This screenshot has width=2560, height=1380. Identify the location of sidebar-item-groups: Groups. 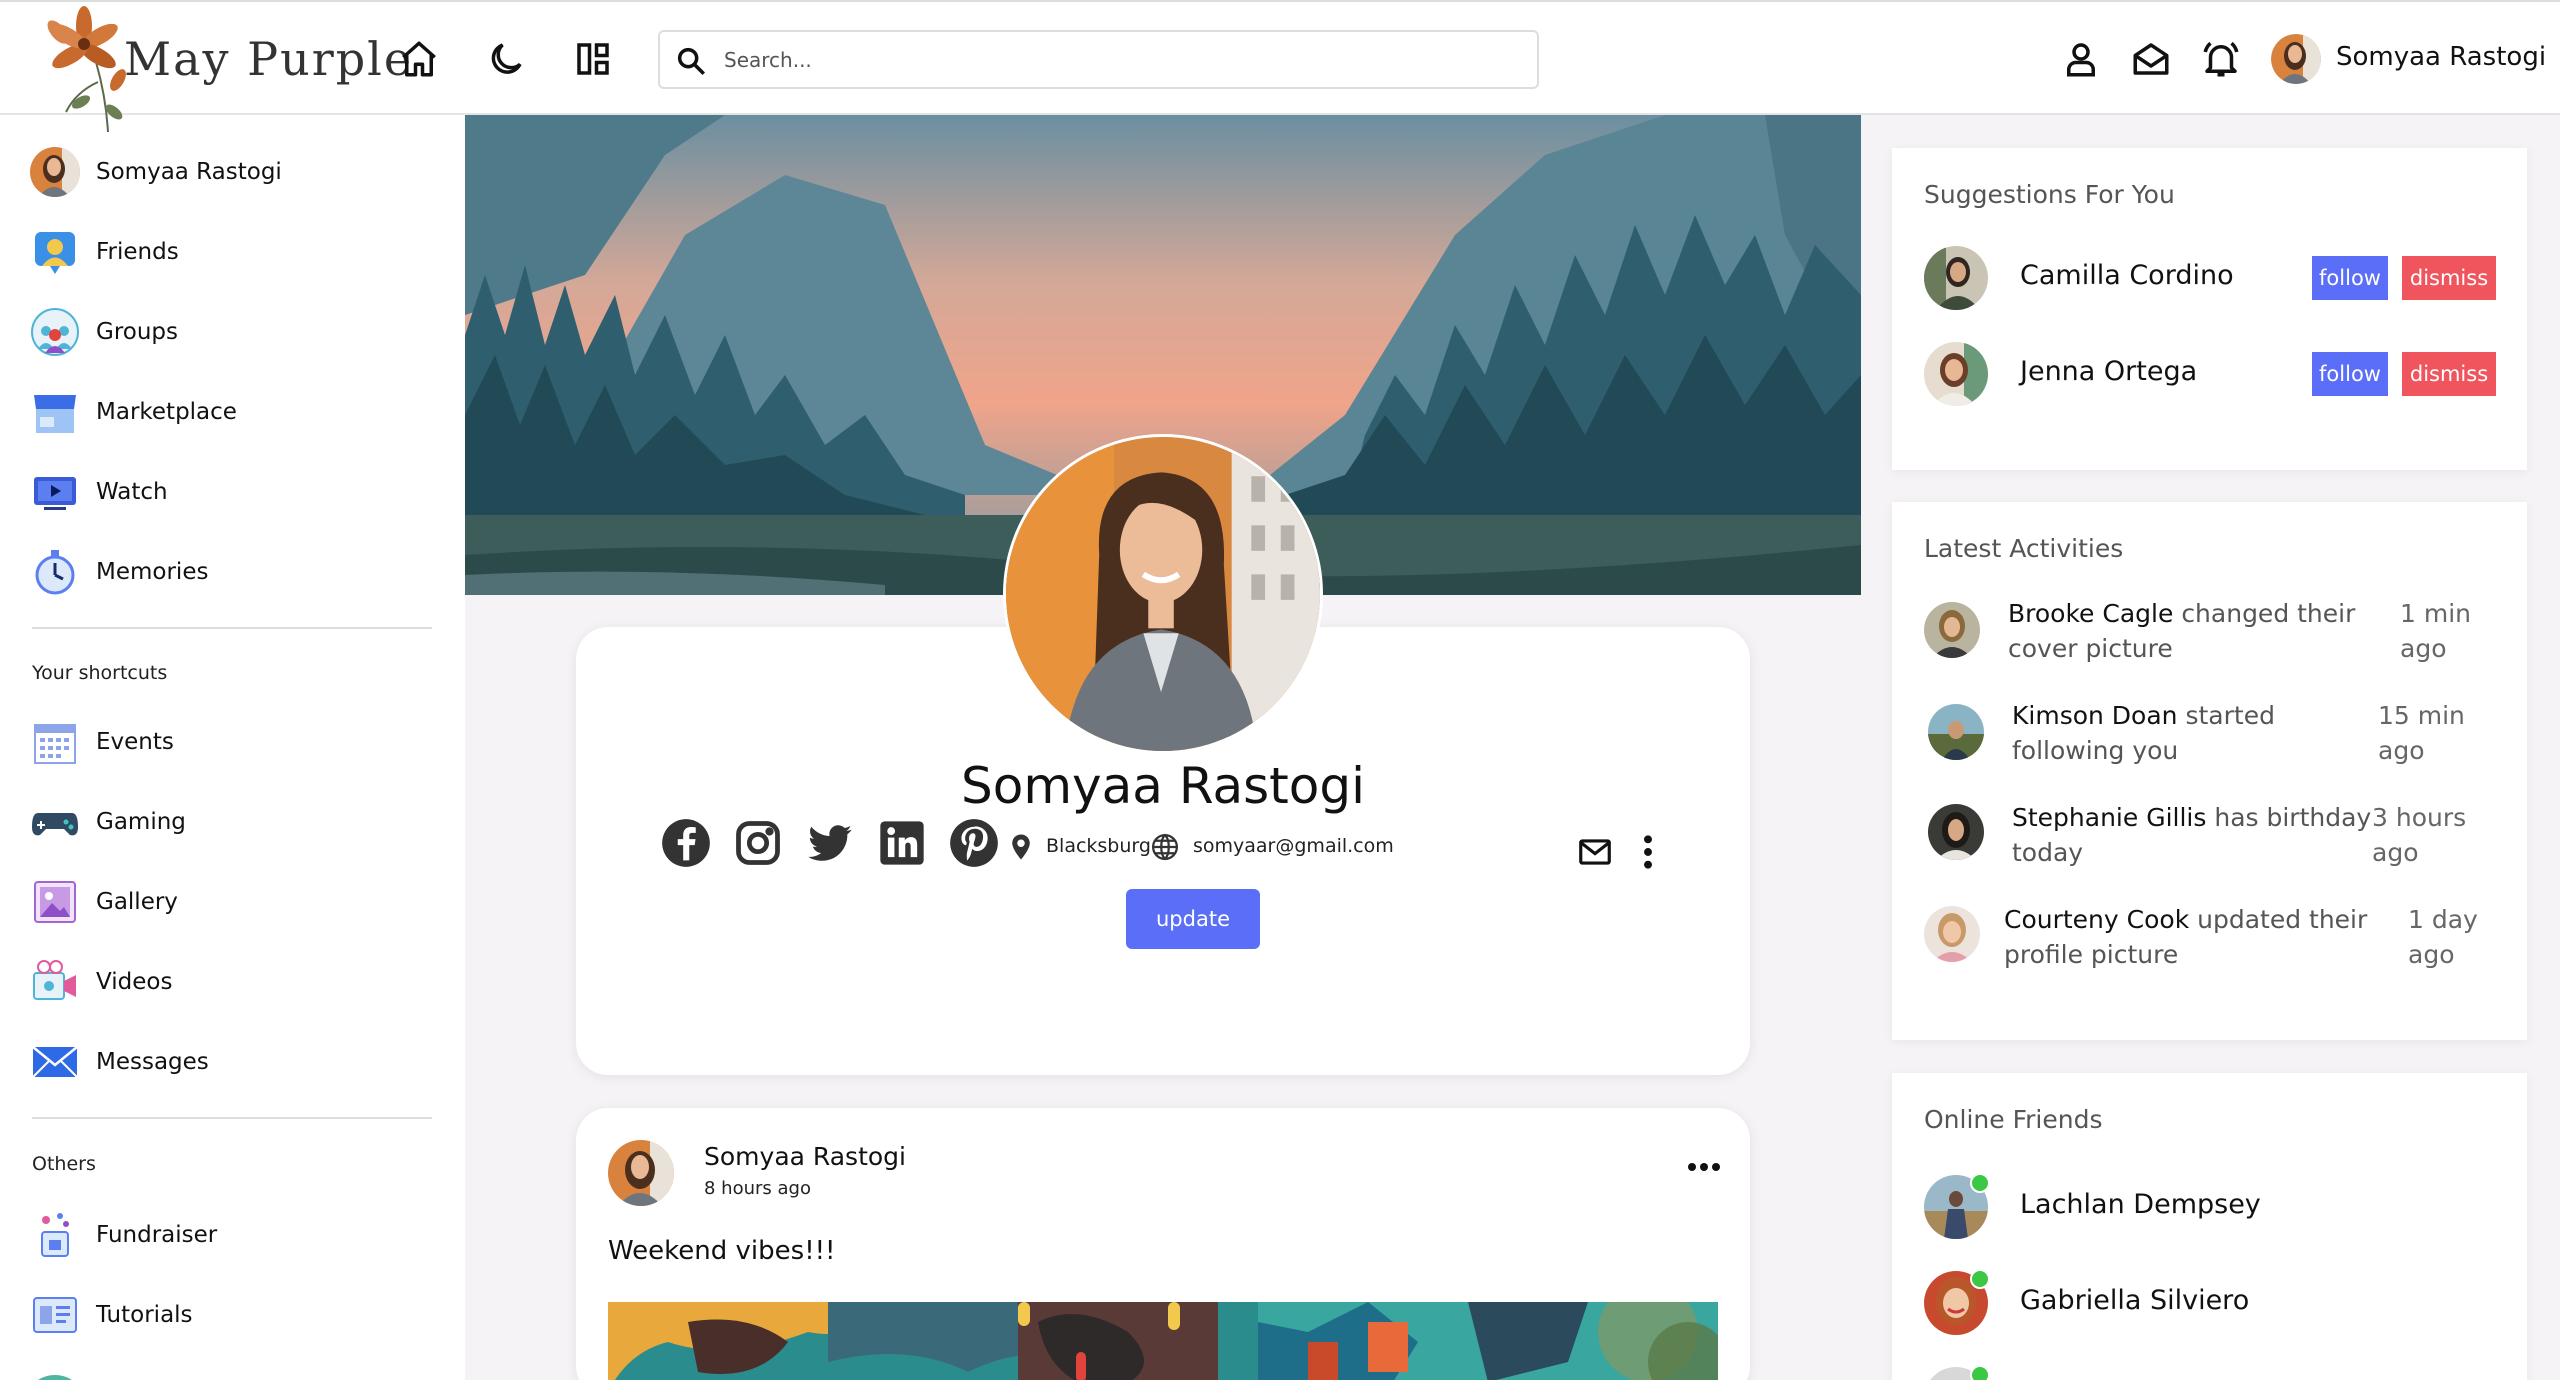
(240, 332).